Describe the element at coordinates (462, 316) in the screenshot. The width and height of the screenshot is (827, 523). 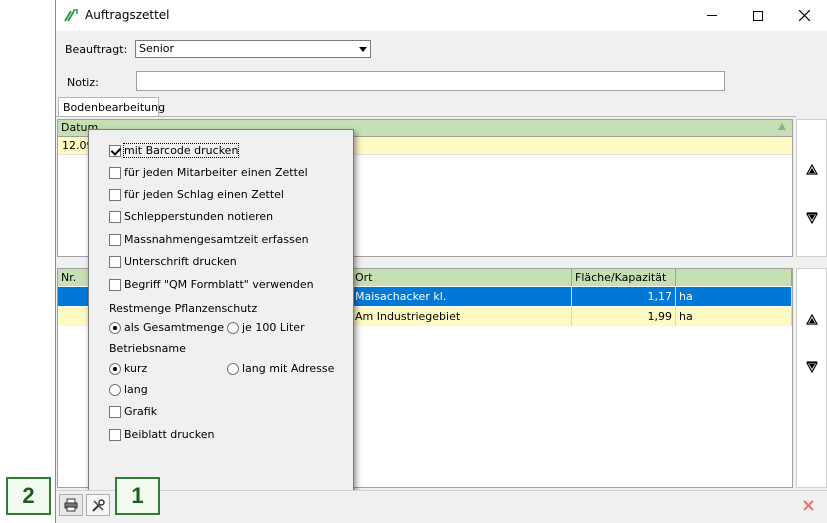
I see `ort-cell: Am Industriegebiet` at that location.